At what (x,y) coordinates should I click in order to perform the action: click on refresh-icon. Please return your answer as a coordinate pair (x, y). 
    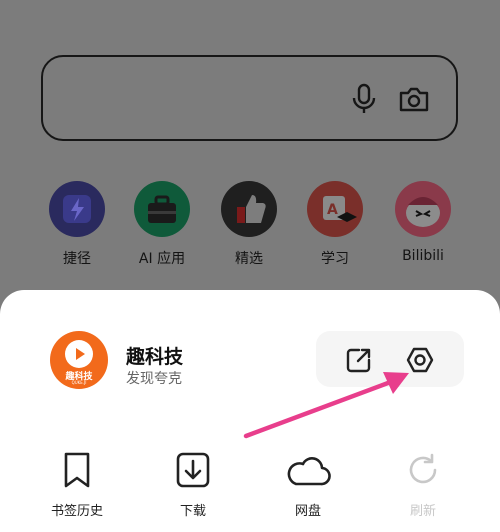
    Looking at the image, I should click on (423, 468).